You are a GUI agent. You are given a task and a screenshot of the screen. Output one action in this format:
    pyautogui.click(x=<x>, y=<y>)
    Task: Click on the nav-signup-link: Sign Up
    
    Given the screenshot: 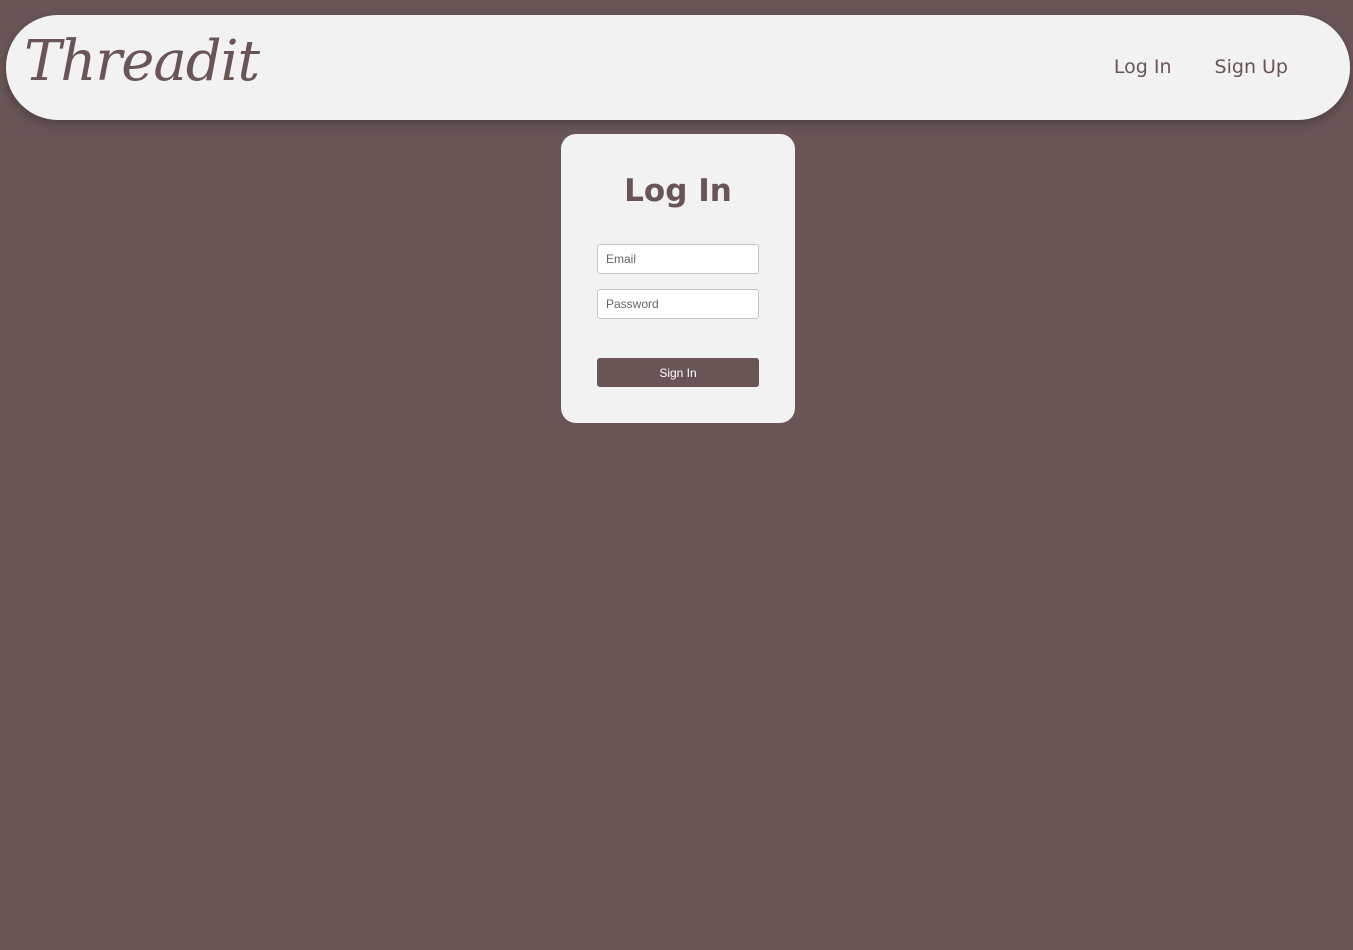 What is the action you would take?
    pyautogui.click(x=1251, y=67)
    